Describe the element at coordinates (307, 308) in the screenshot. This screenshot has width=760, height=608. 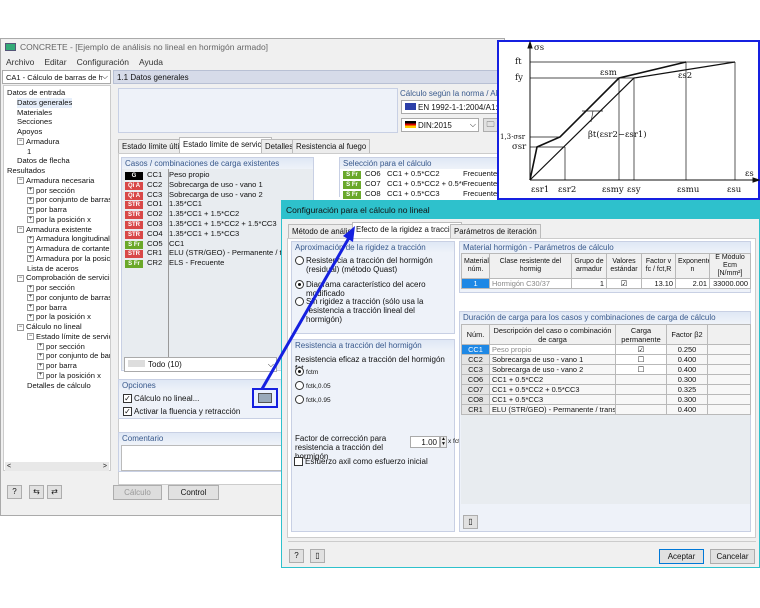
I see `annotation-arrow` at that location.